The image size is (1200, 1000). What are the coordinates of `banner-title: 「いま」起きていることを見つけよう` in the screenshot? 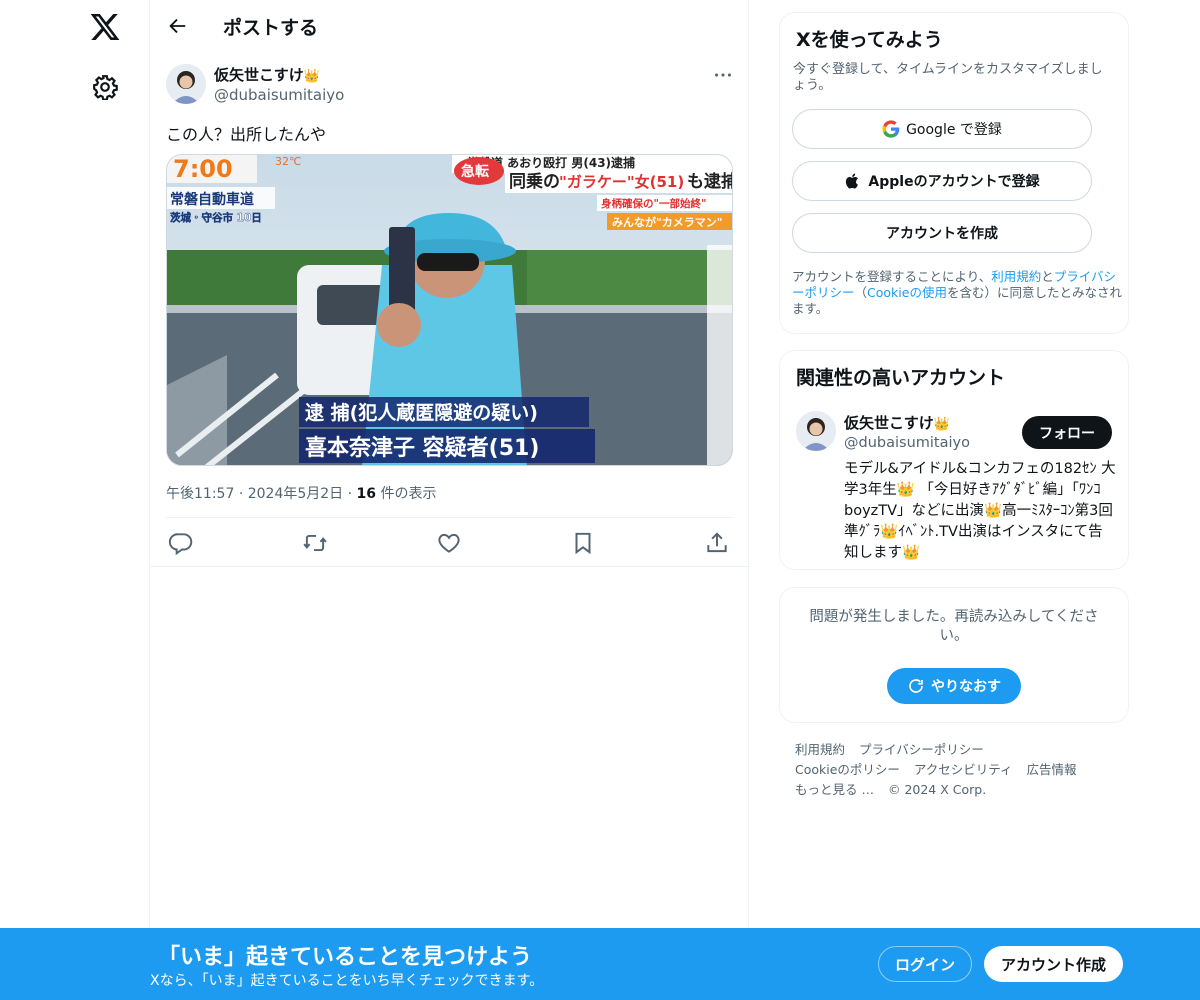 It's located at (345, 957).